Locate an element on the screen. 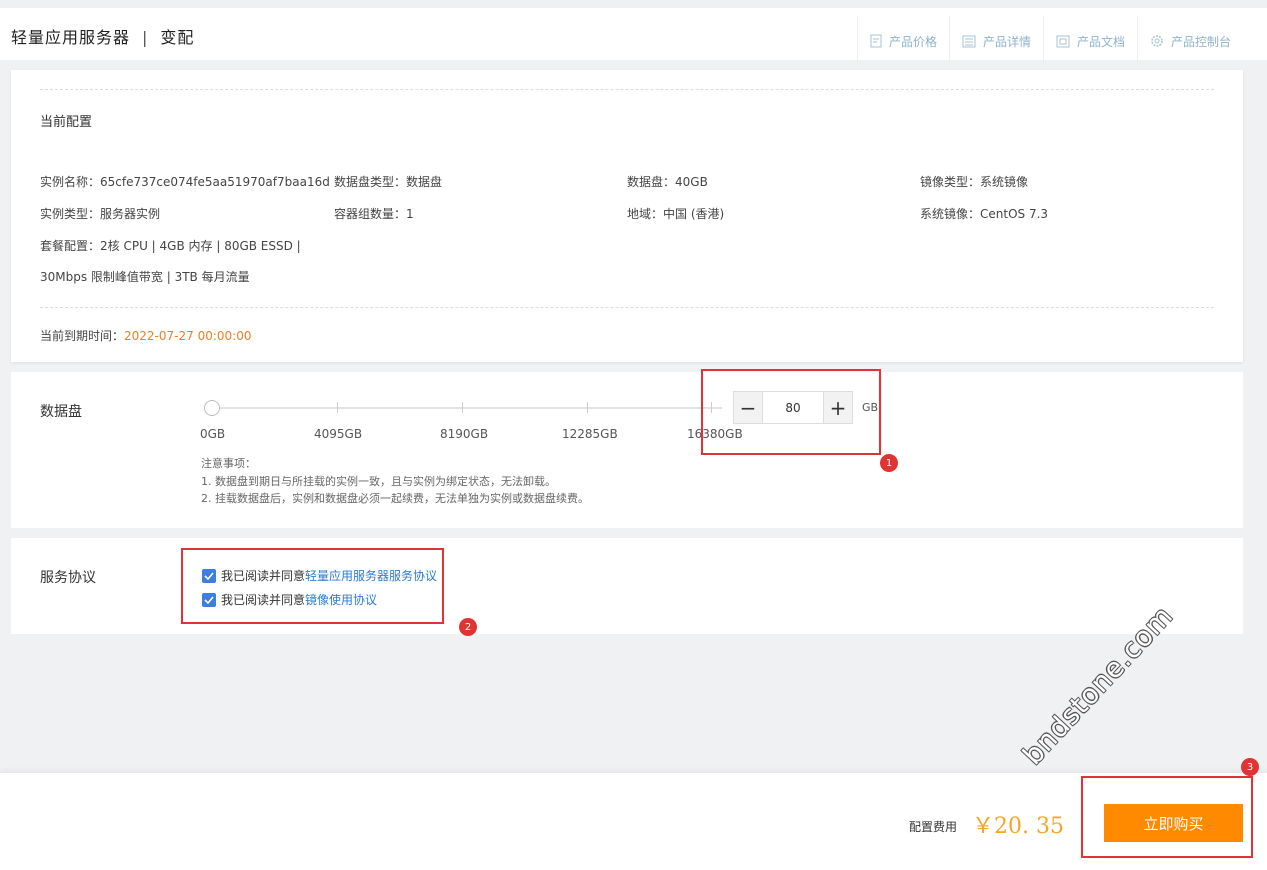 The height and width of the screenshot is (870, 1267). notes-title: 注意事项： is located at coordinates (228, 463).